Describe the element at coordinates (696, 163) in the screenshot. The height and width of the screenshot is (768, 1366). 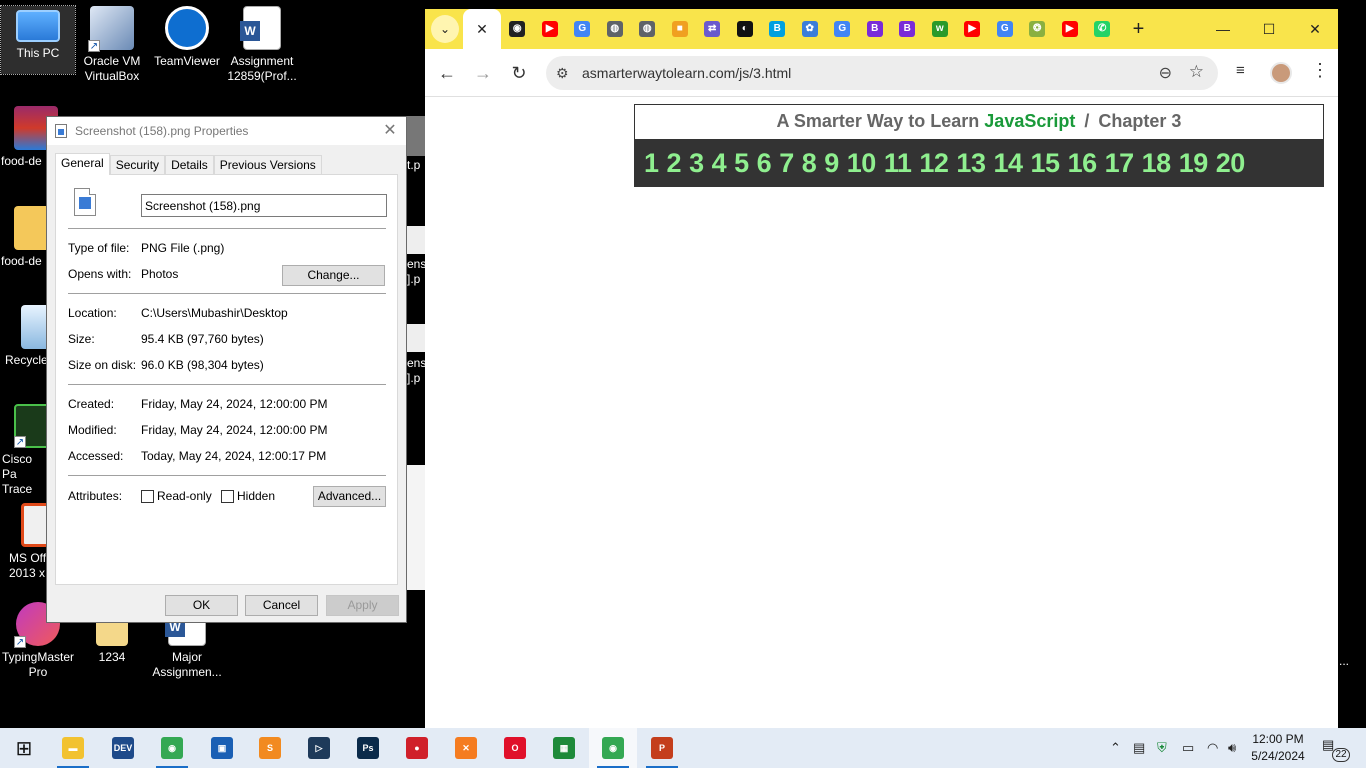
I see `chapter-link: 3` at that location.